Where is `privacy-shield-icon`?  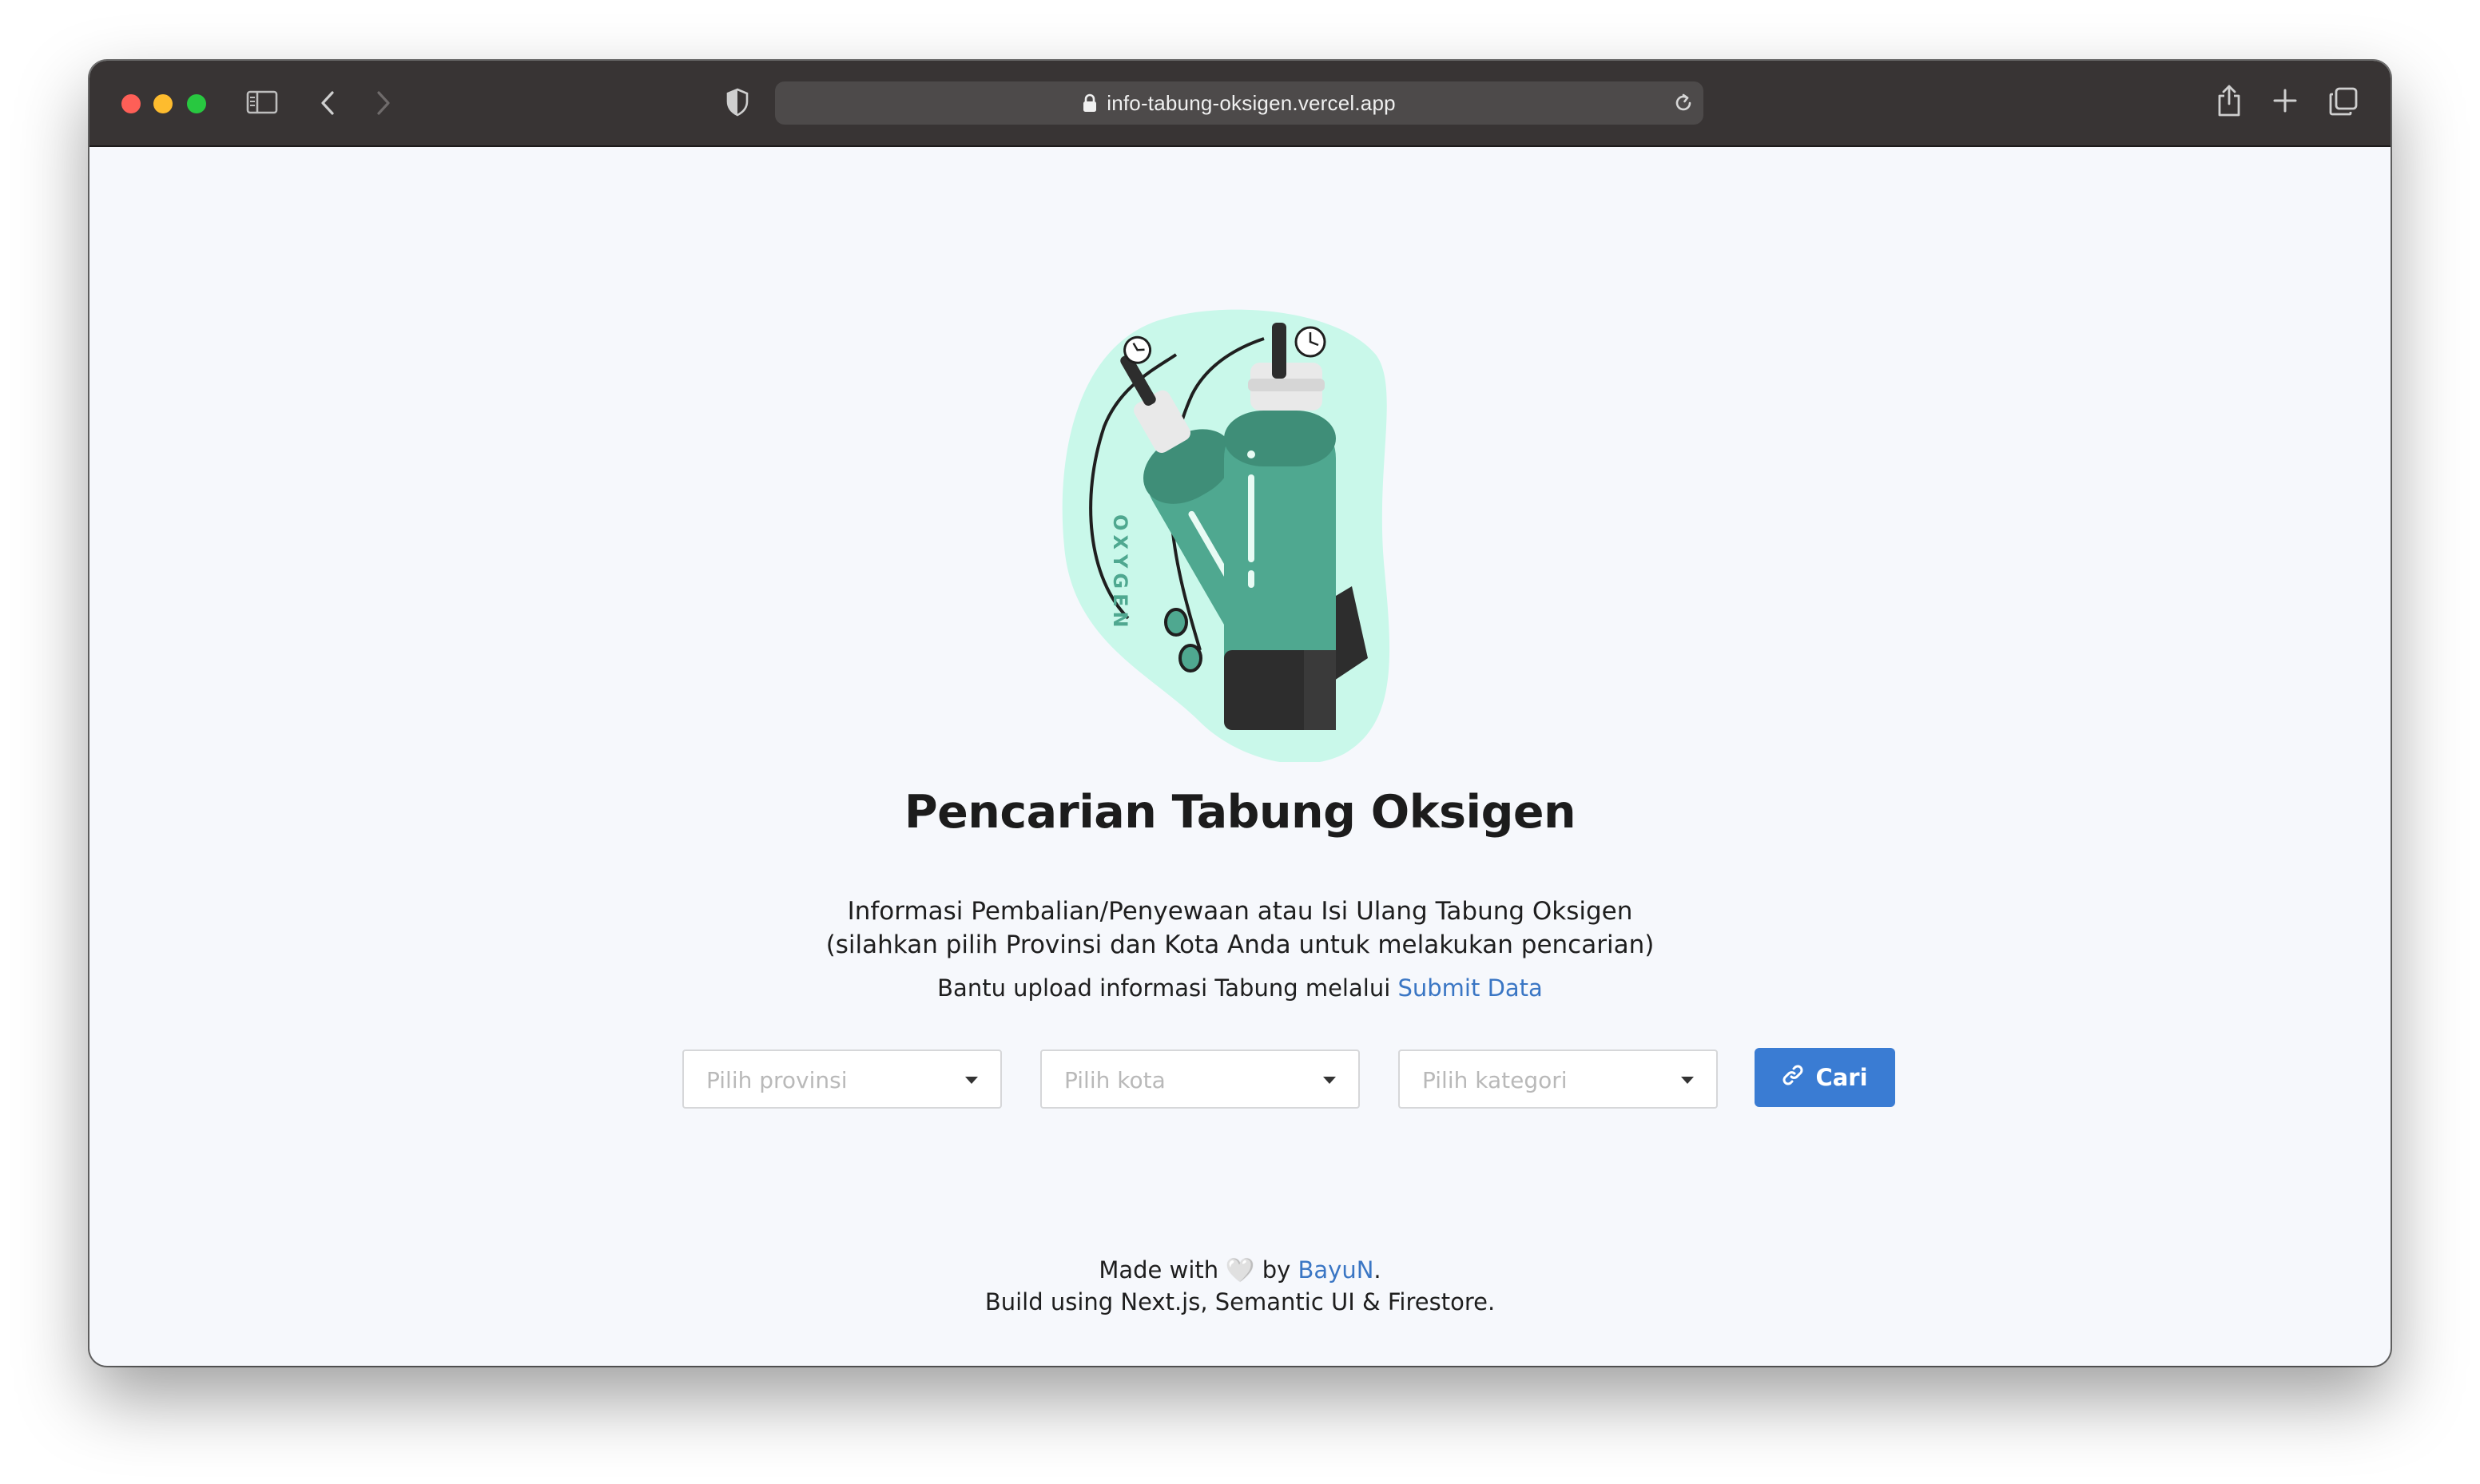 privacy-shield-icon is located at coordinates (737, 102).